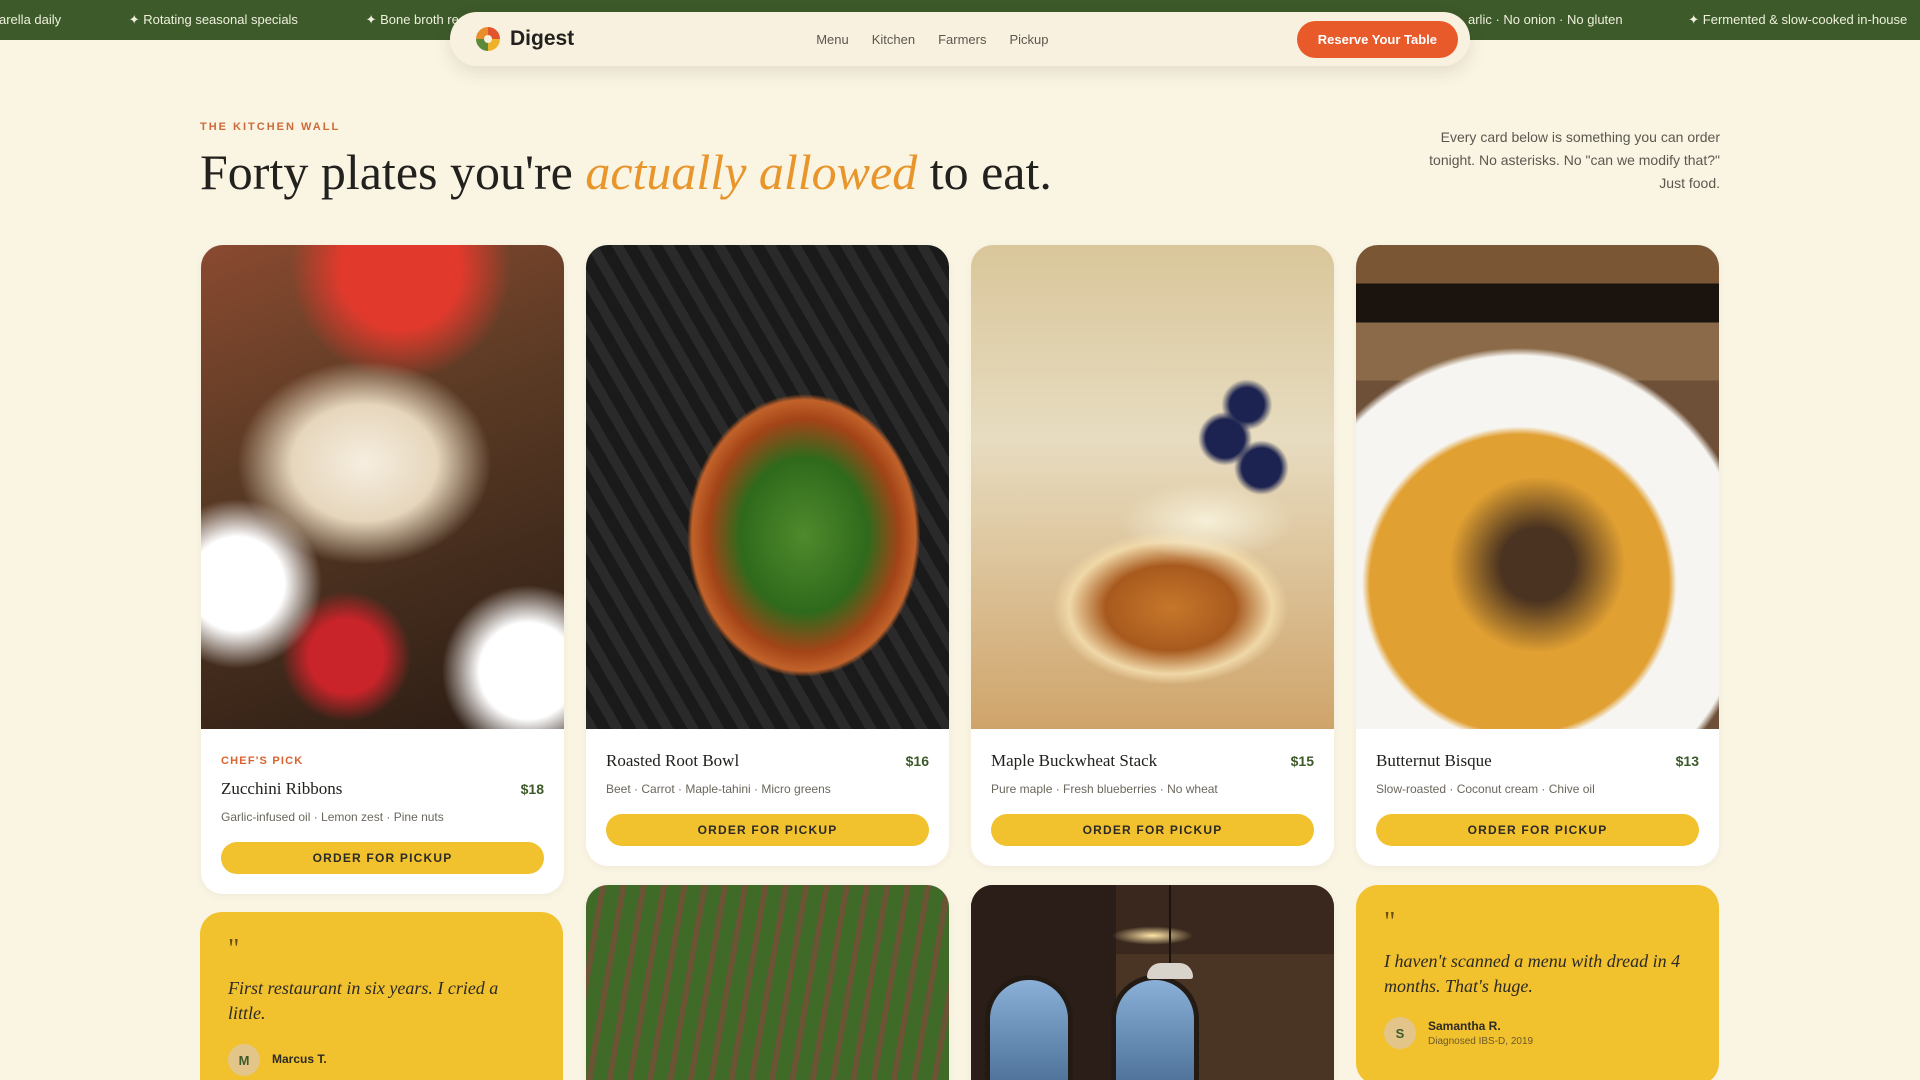 The width and height of the screenshot is (1920, 1080). I want to click on brand-home-link: Digest, so click(525, 39).